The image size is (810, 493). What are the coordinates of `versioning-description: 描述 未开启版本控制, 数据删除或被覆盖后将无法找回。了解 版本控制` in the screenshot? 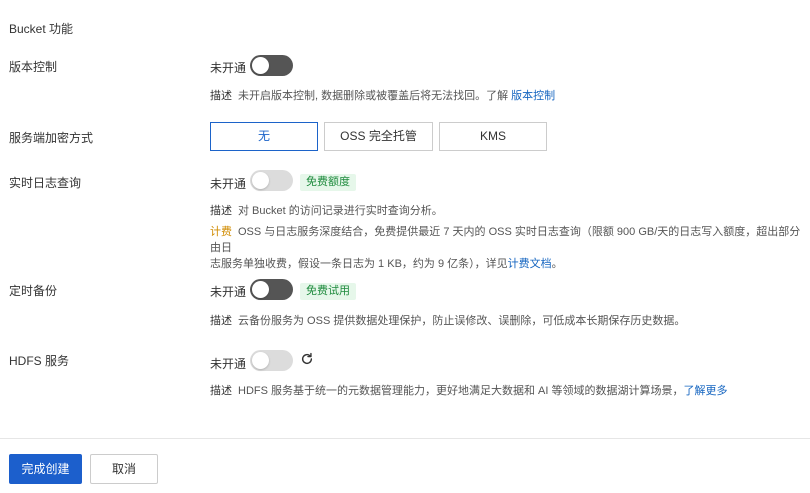 It's located at (382, 96).